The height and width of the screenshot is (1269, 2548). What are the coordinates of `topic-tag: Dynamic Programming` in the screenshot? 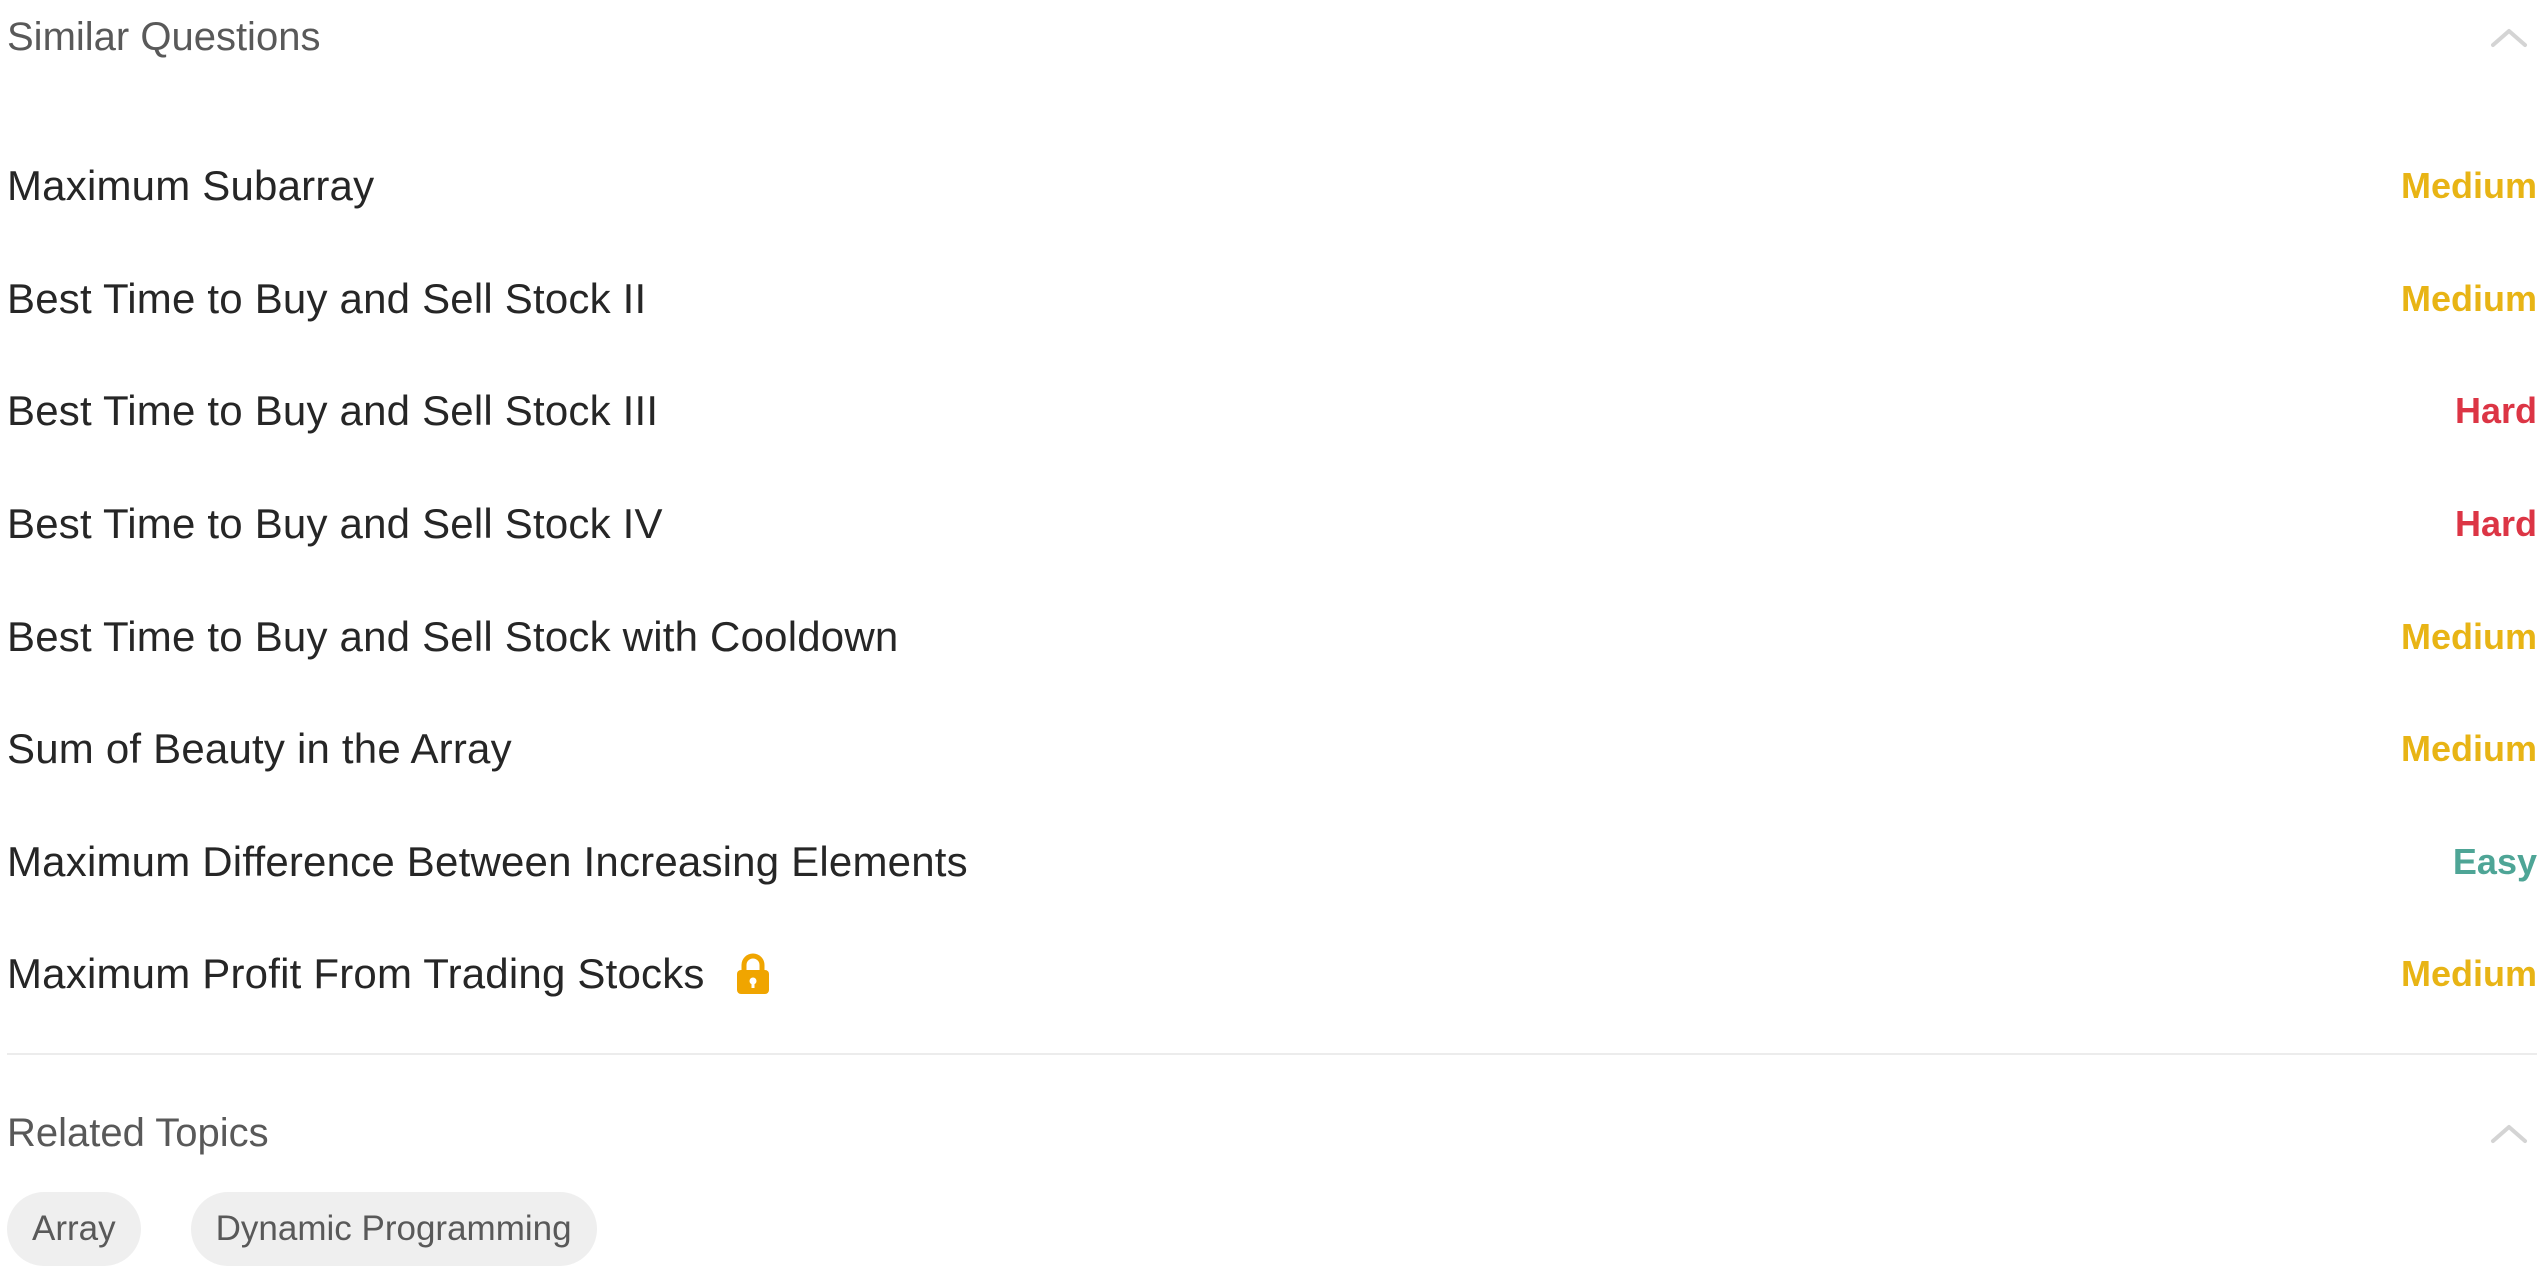 It's located at (393, 1229).